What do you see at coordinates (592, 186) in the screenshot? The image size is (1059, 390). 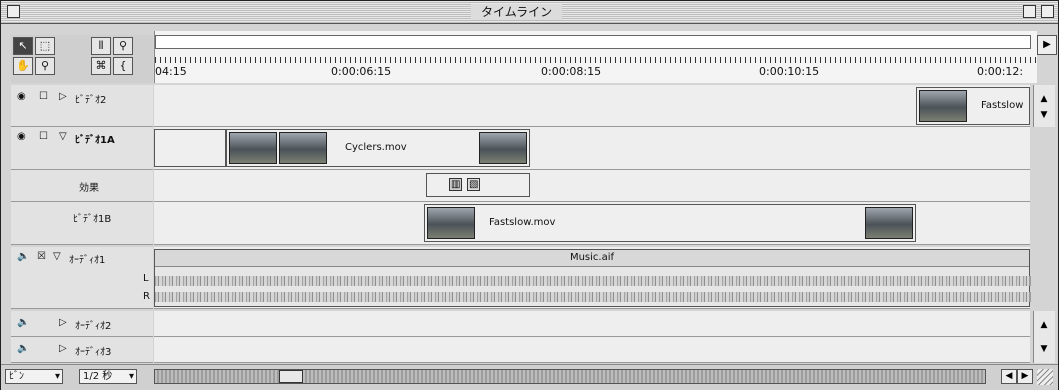 I see `track-transition: ▥ ▧` at bounding box center [592, 186].